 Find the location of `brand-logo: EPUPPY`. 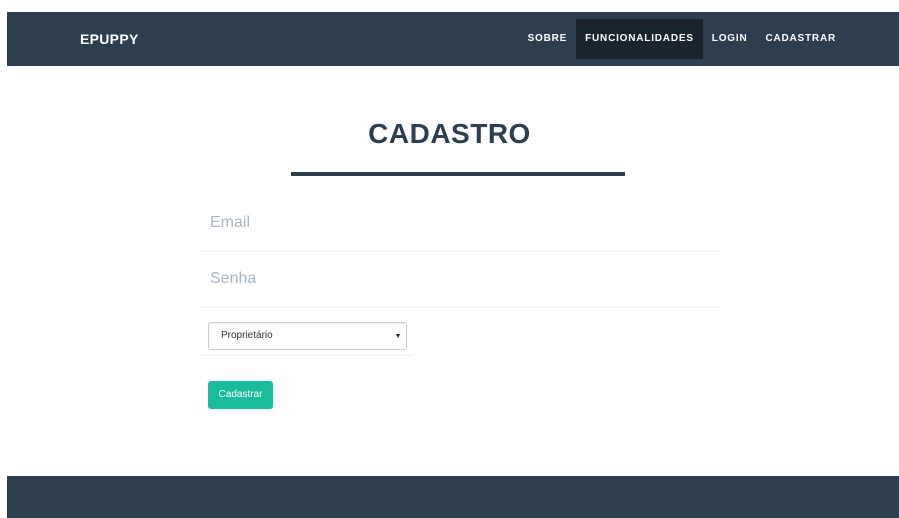

brand-logo: EPUPPY is located at coordinates (109, 39).